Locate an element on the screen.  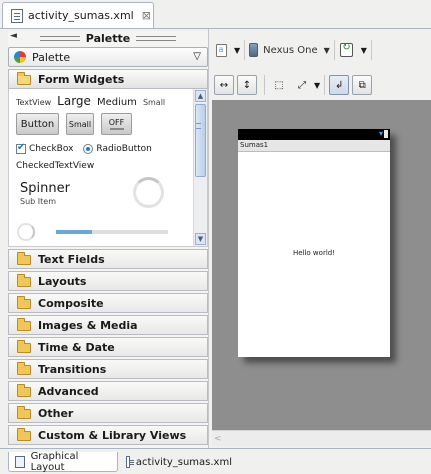
category-form-widgets: Form Widgets is located at coordinates (108, 79).